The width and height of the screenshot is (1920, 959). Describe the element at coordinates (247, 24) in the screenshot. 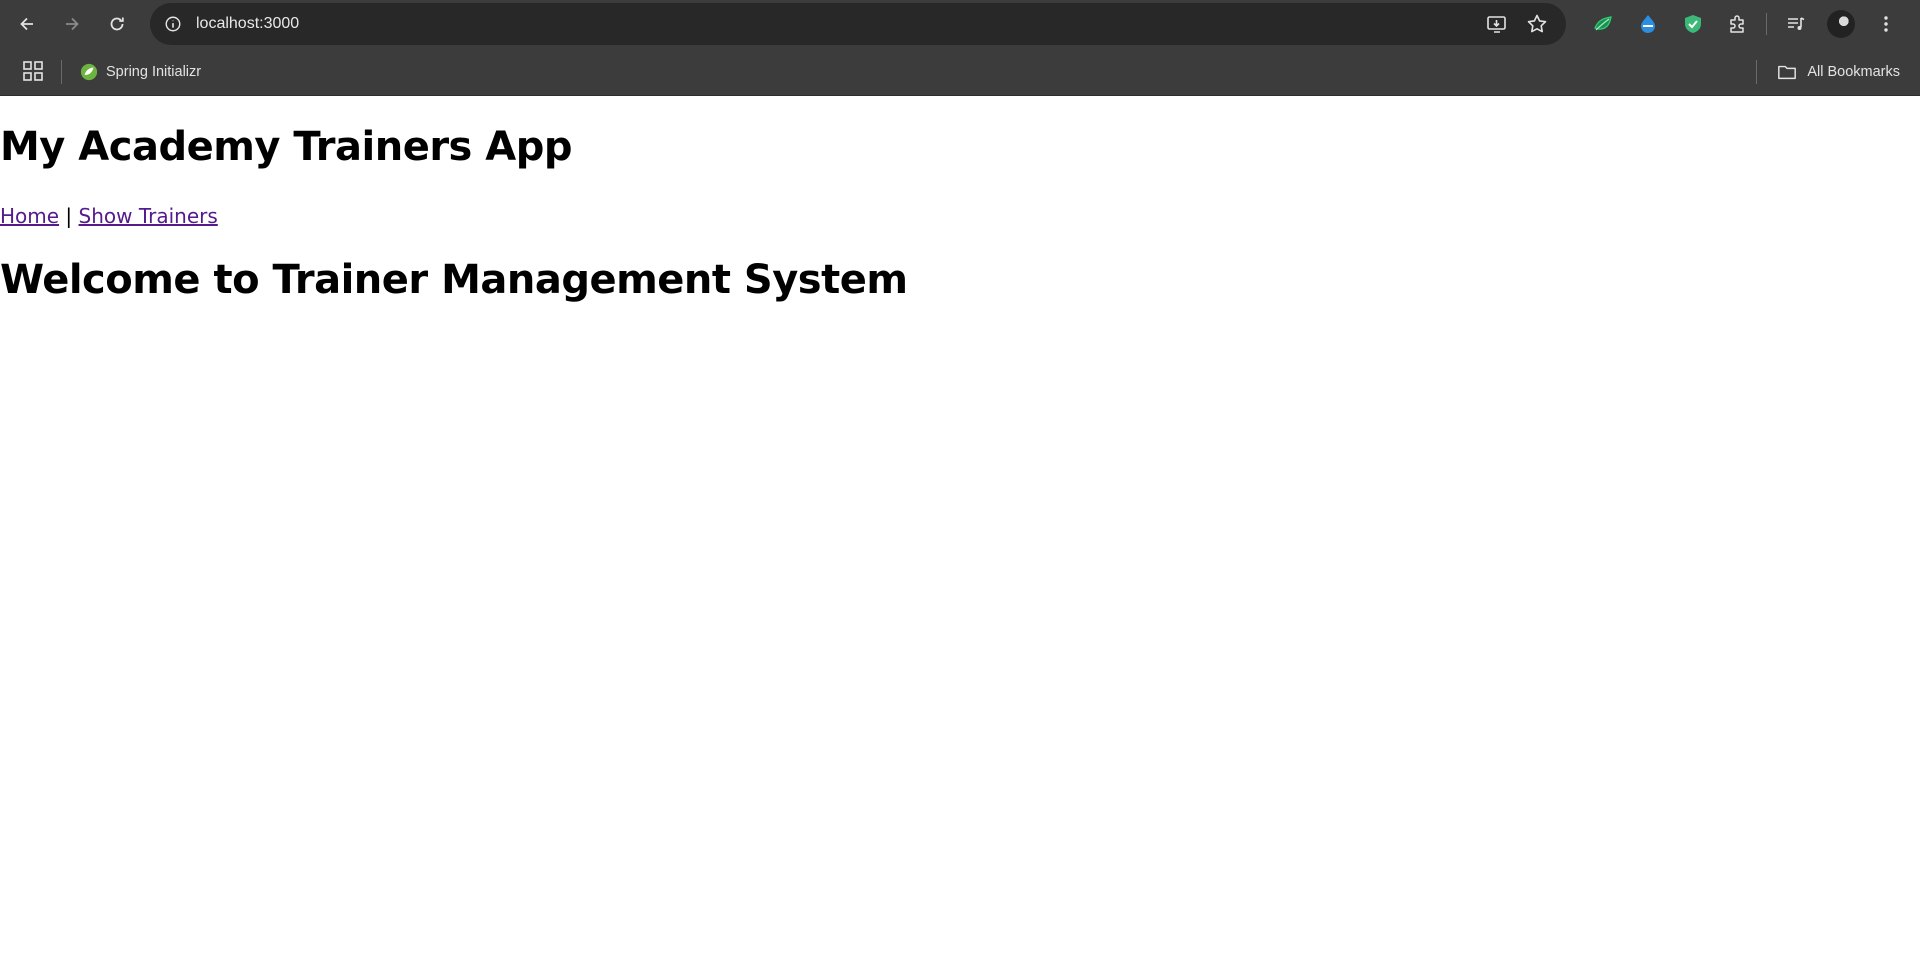

I see `url-text: localhost:3000` at that location.